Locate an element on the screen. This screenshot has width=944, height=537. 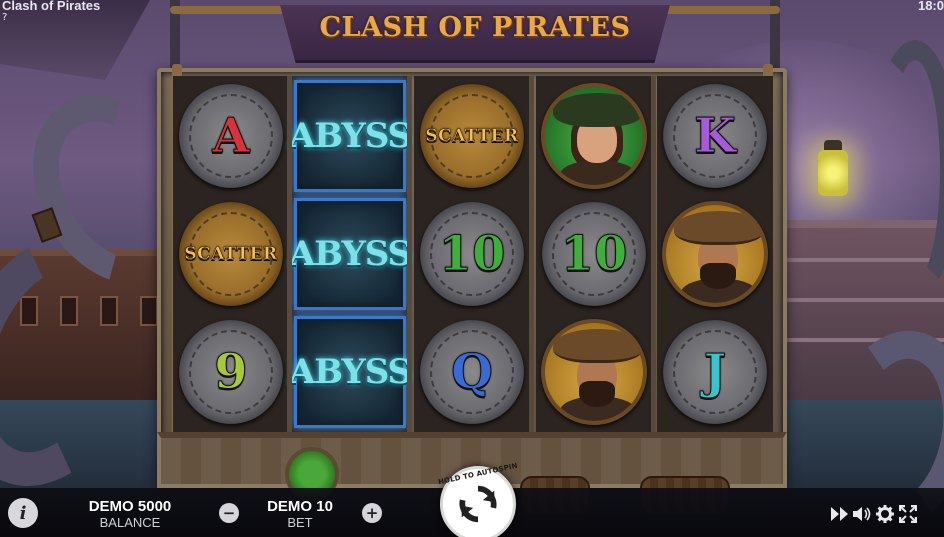
reel-1: A SCATTER 9 is located at coordinates (231, 254).